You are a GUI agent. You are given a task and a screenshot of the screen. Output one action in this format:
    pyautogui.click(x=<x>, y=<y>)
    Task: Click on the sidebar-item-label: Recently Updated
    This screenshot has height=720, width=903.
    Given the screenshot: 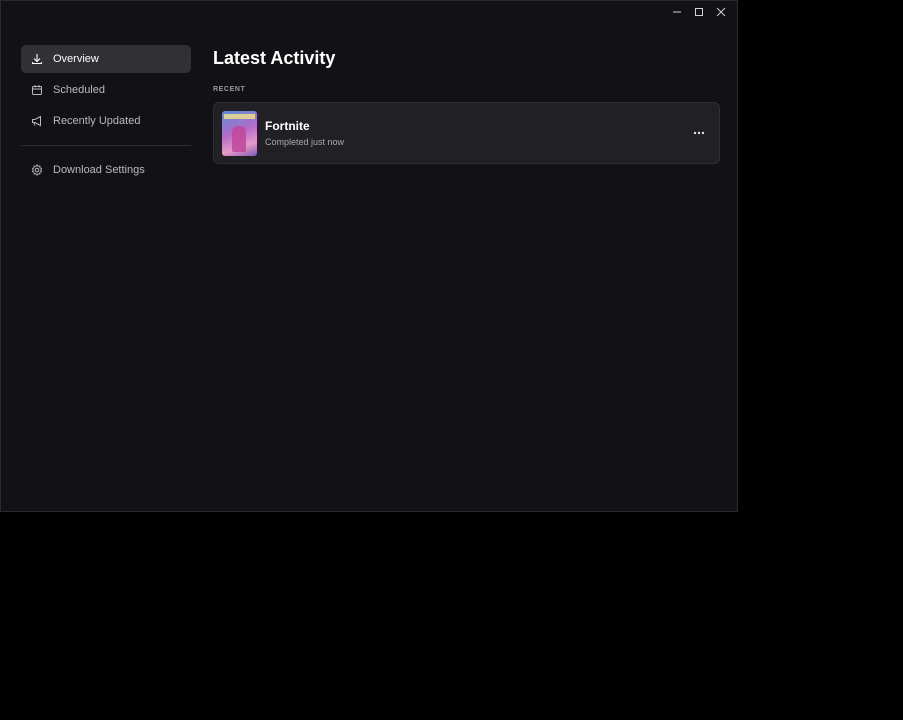 What is the action you would take?
    pyautogui.click(x=97, y=121)
    